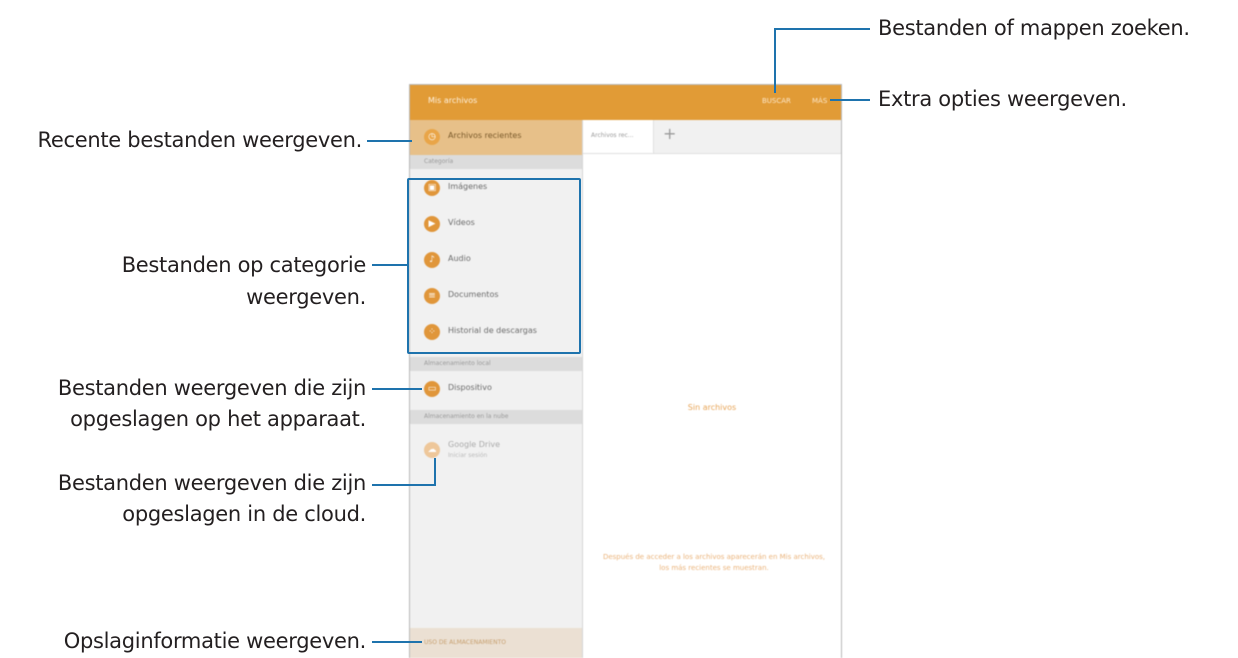 The height and width of the screenshot is (658, 1238). I want to click on storage-usage-button: USO DE ALMACENAMIENTO, so click(496, 643).